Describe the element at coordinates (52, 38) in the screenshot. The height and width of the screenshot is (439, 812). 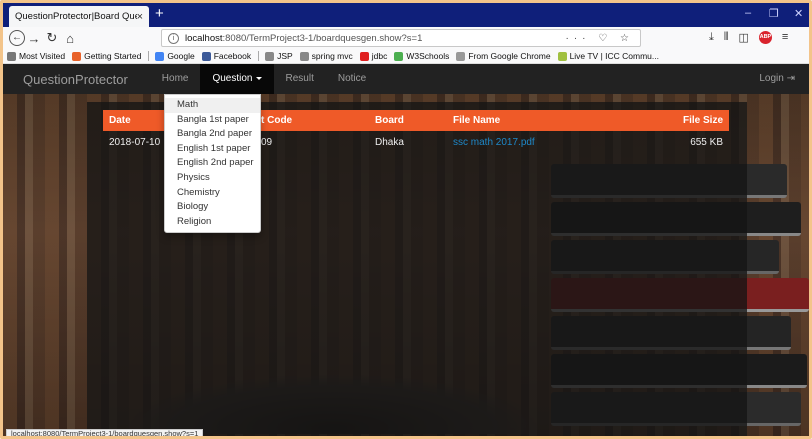
I see `reload-icon: ↻` at that location.